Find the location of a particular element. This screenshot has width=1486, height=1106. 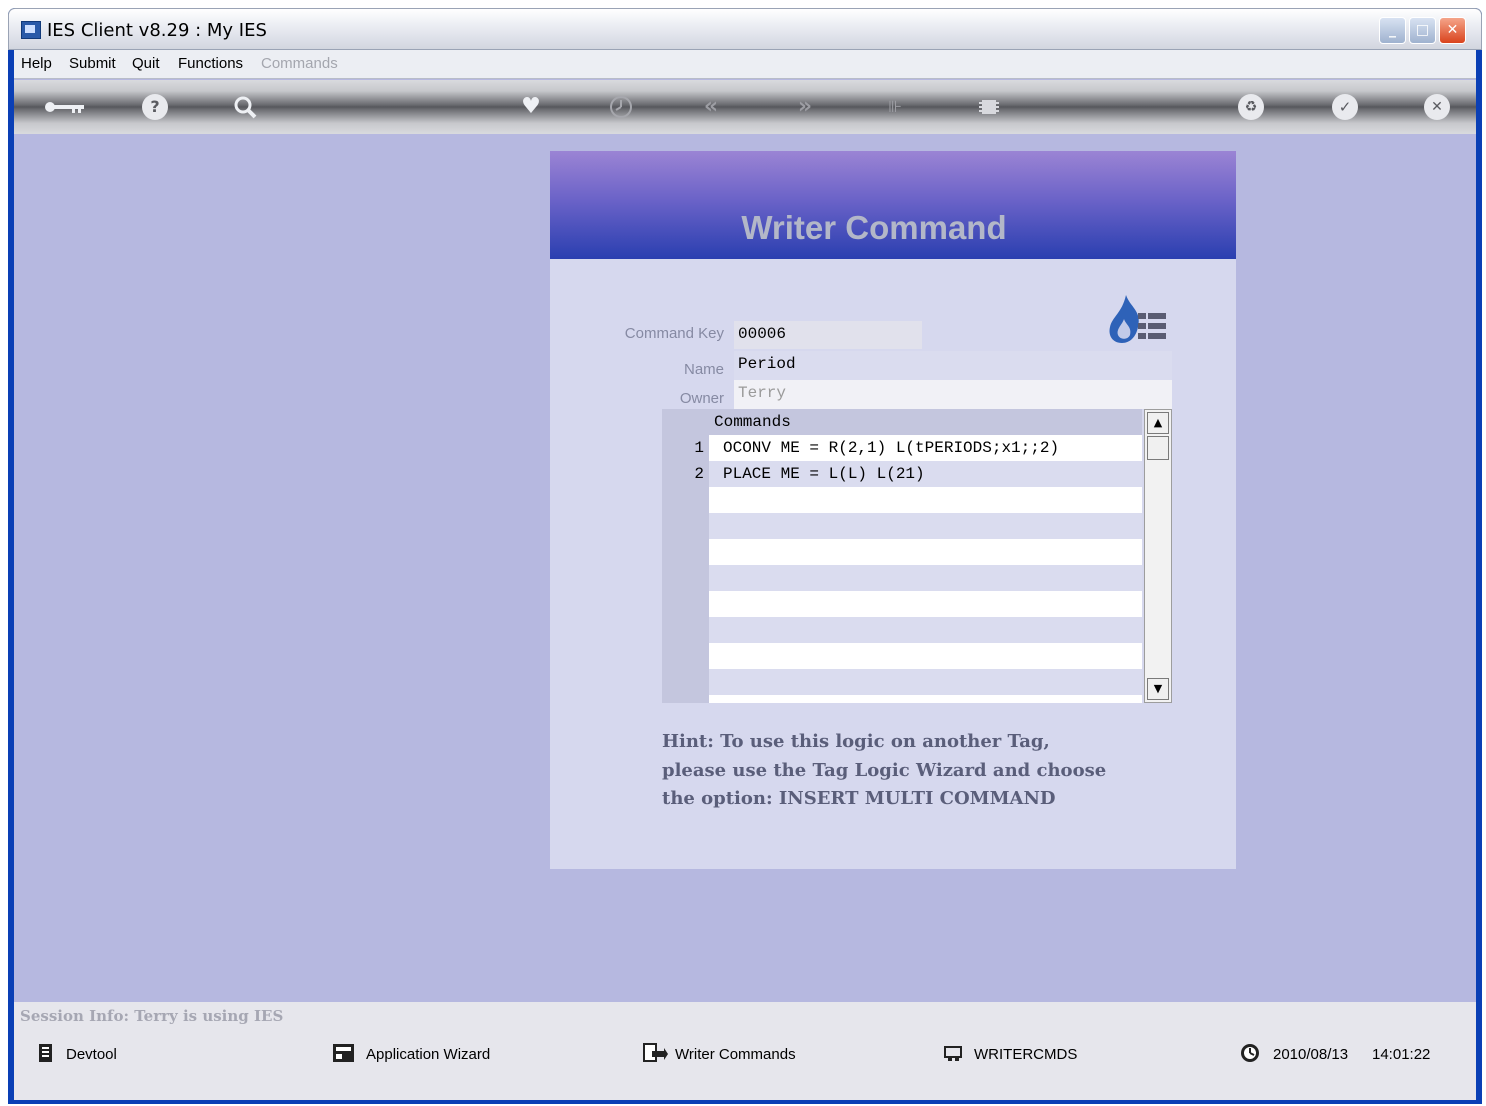

status-date: 2010/08/13 is located at coordinates (1311, 1054).